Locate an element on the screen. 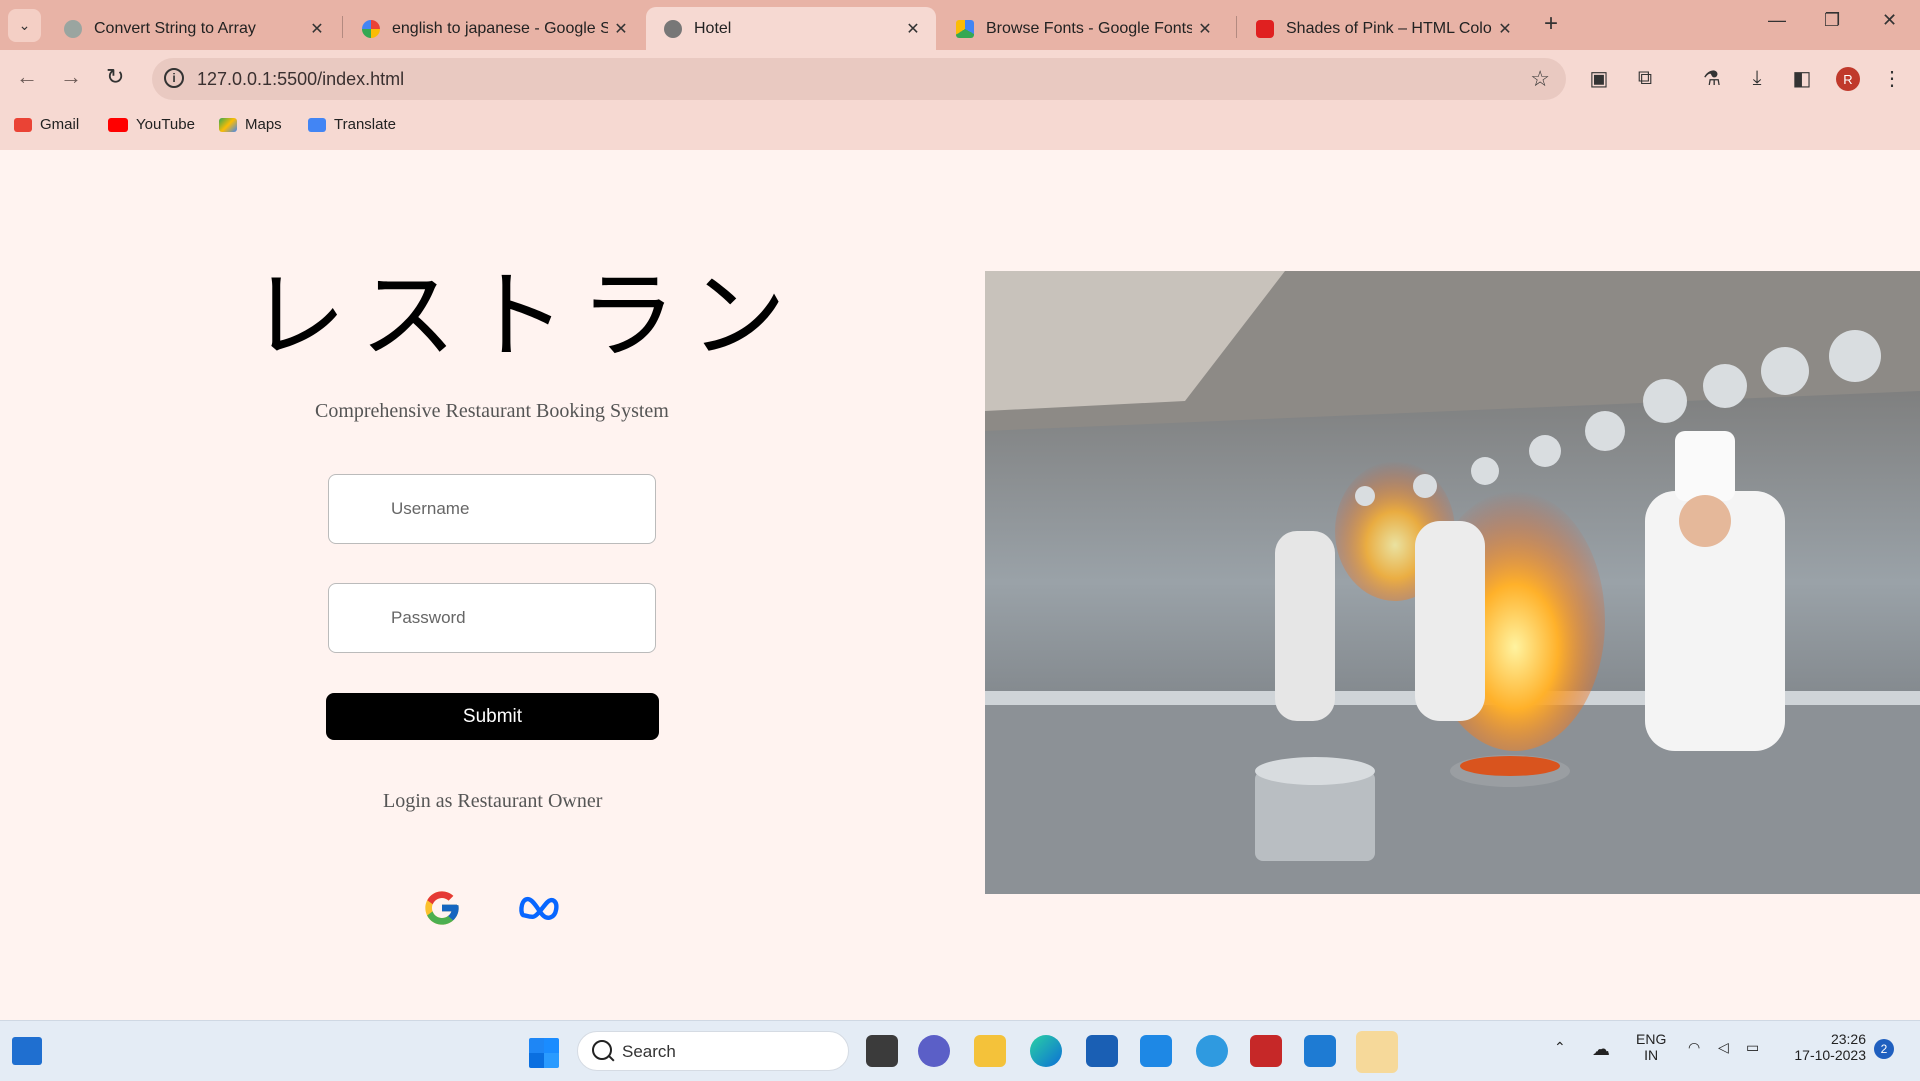 The height and width of the screenshot is (1081, 1920). bookmark-star-icon: ☆ is located at coordinates (1540, 79).